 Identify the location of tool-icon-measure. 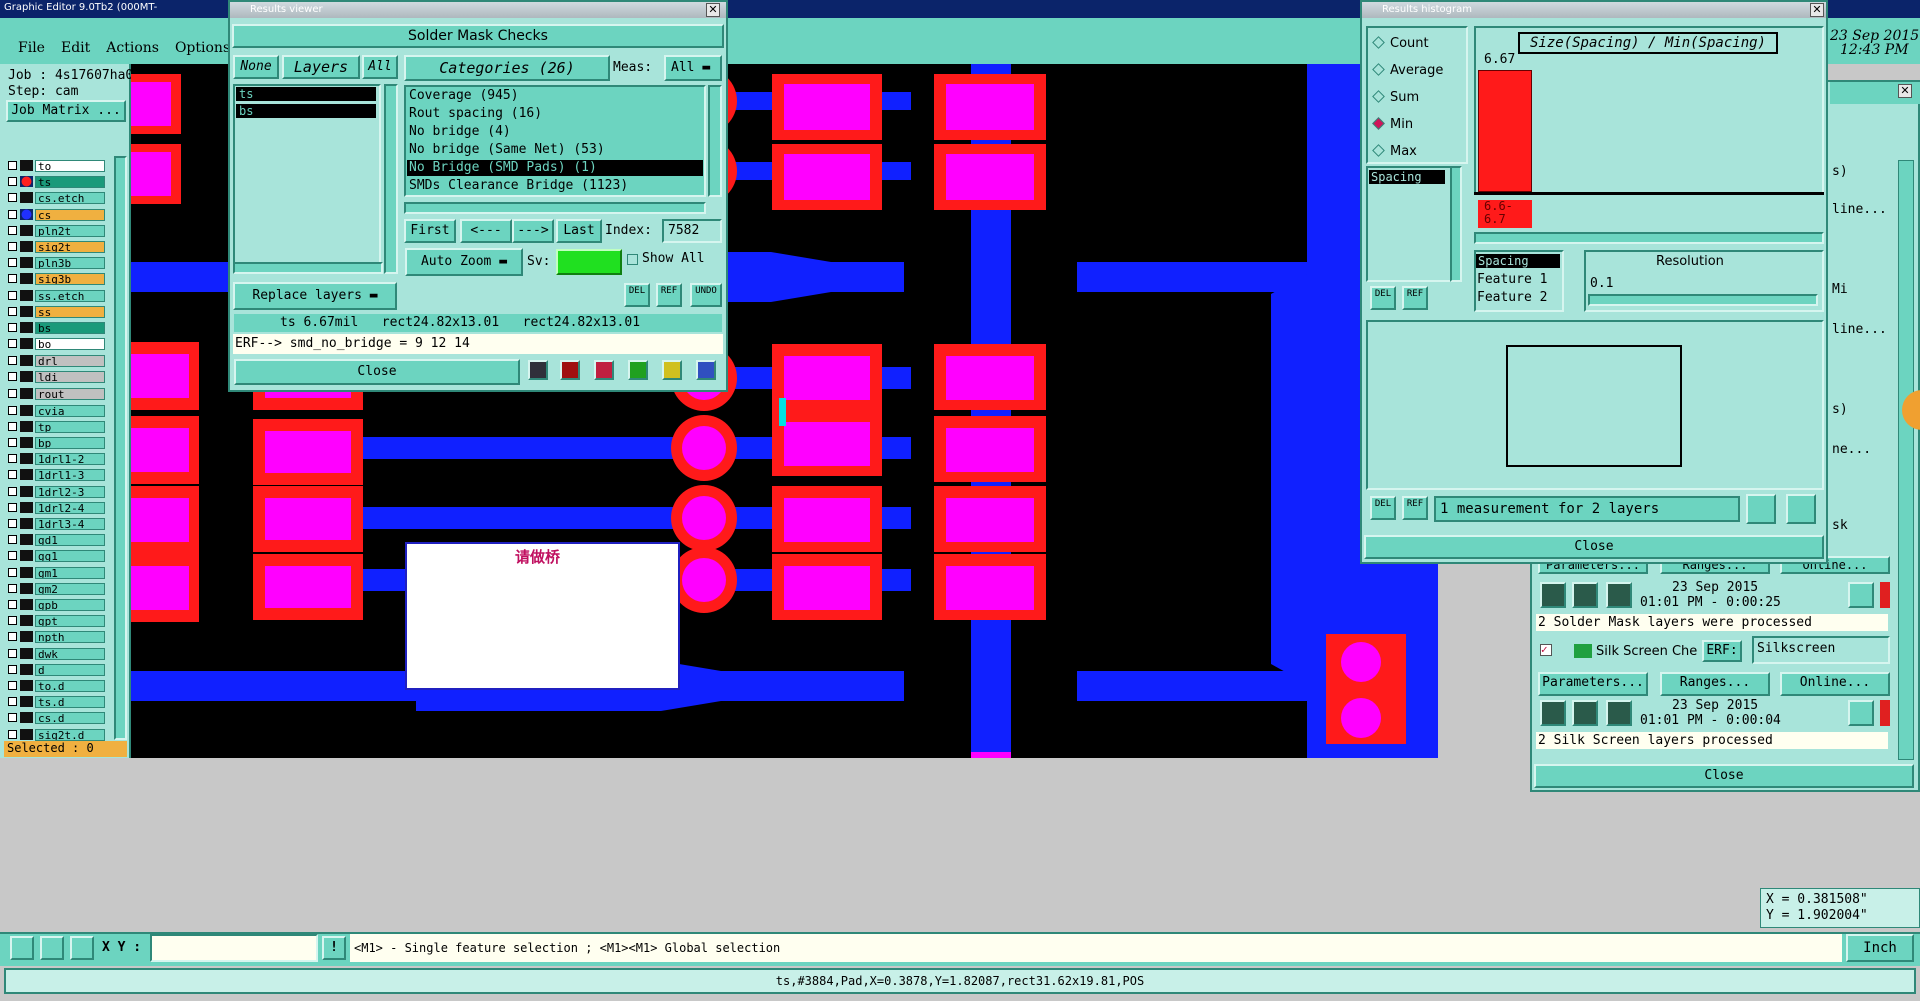
(52, 948).